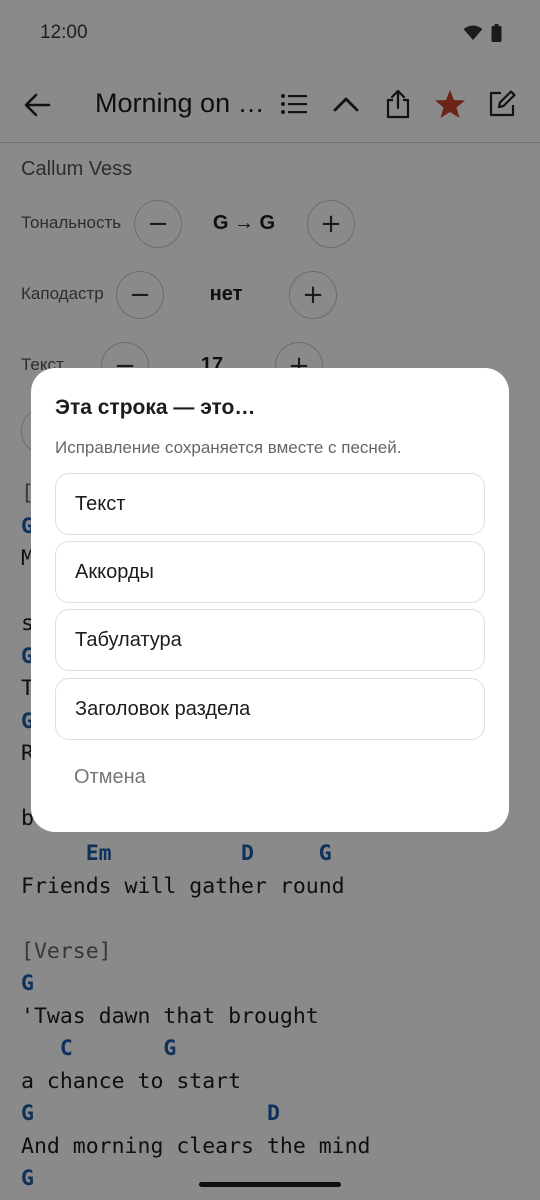  I want to click on option-section-header-button: Заголовок раздела, so click(270, 709).